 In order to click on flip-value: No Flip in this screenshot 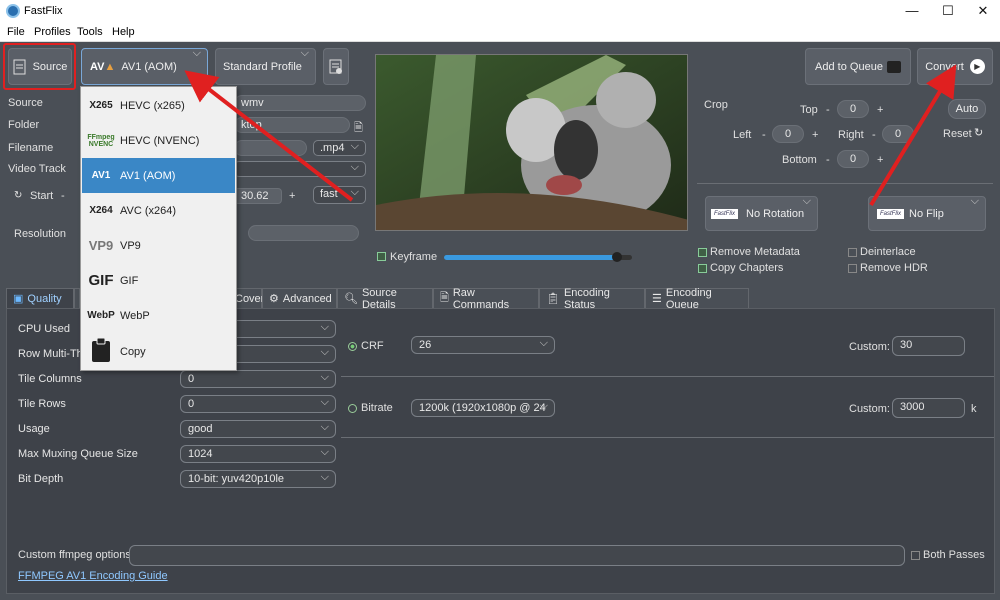, I will do `click(926, 213)`.